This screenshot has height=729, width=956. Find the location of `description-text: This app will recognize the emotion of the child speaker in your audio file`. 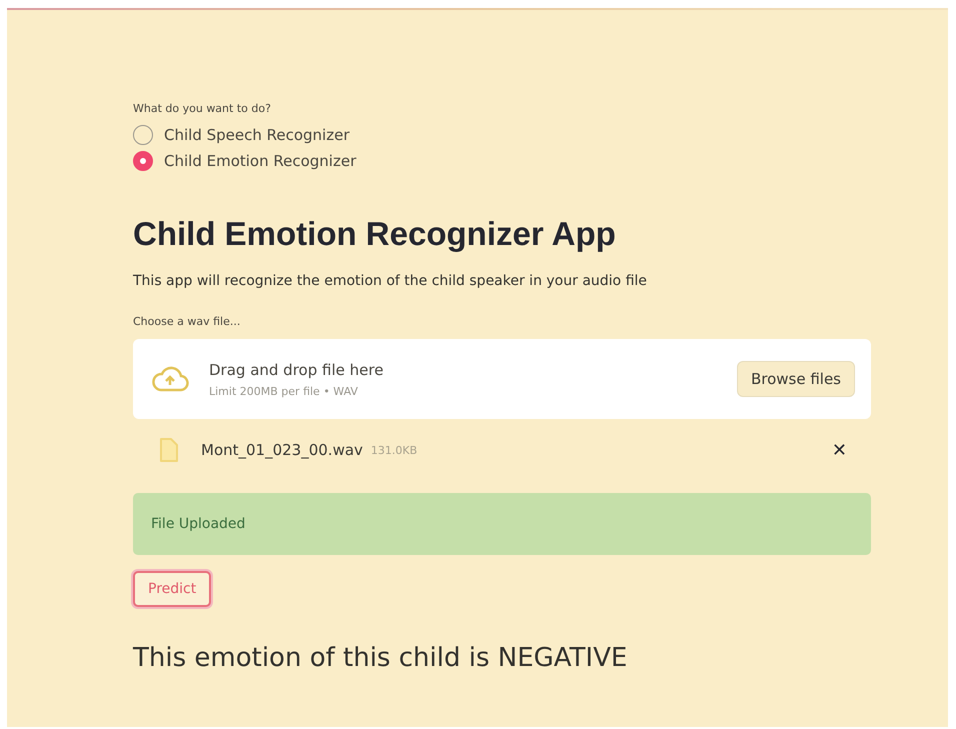

description-text: This app will recognize the emotion of the child speaker in your audio file is located at coordinates (390, 281).